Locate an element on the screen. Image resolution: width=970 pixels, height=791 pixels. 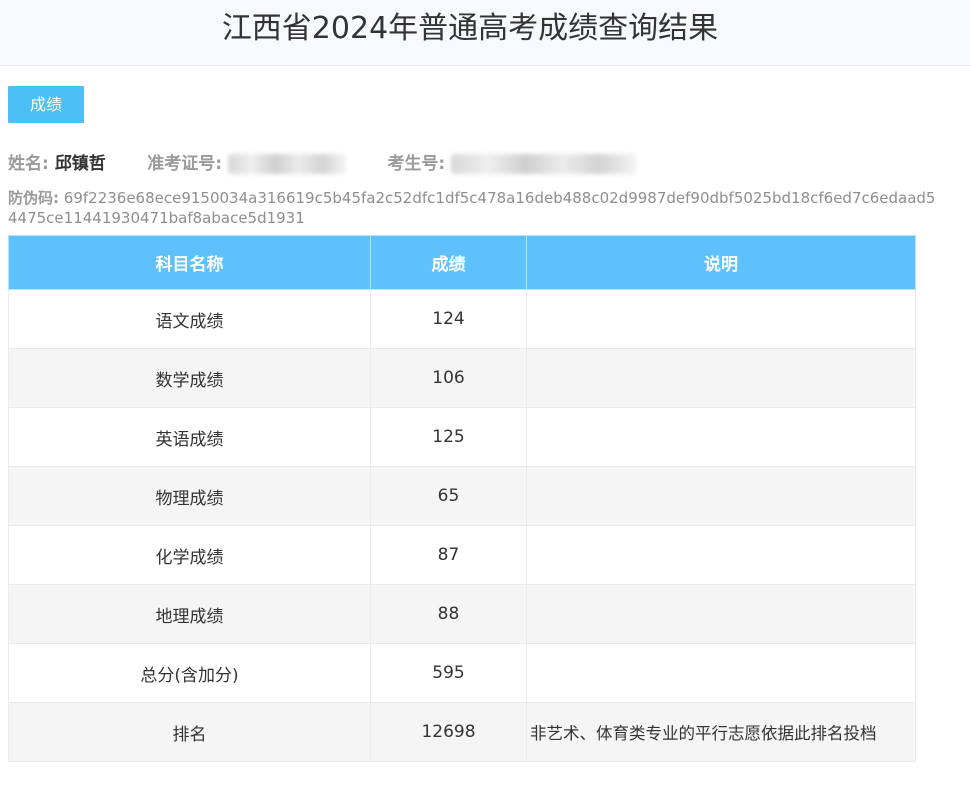
candidate-no-label: 考生号: is located at coordinates (416, 164).